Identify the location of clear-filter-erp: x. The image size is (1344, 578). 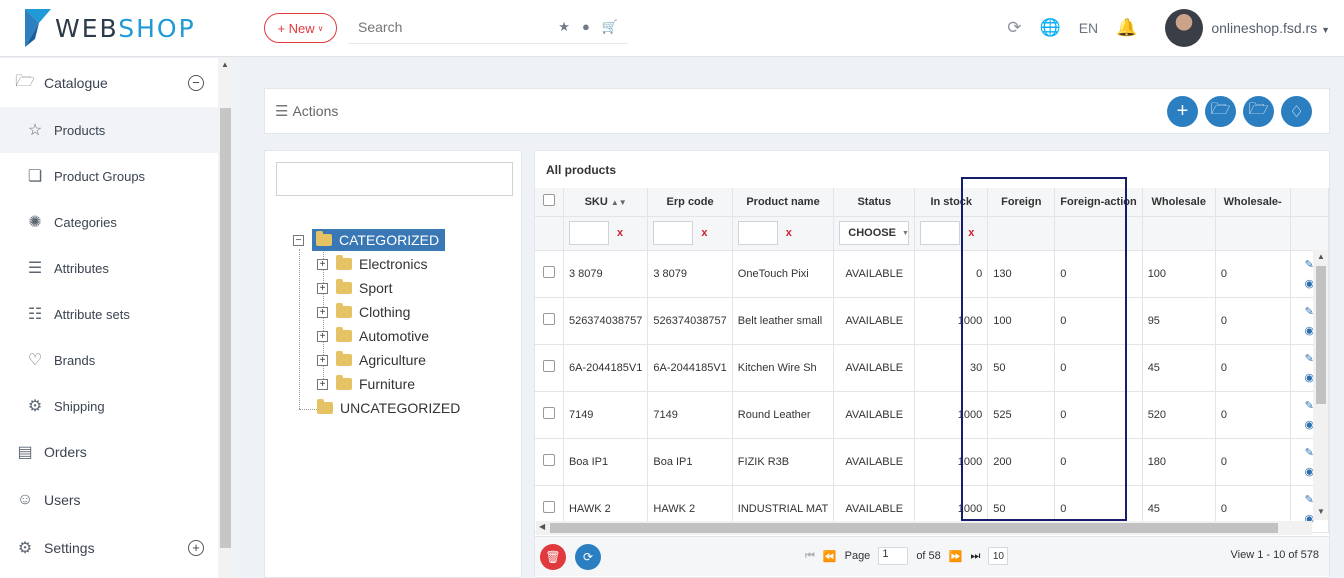
(704, 233).